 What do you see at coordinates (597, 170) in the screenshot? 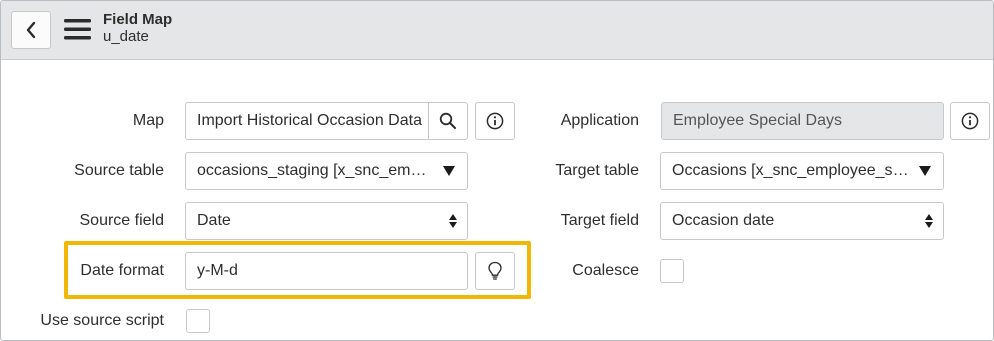
I see `target-table-label: Target table` at bounding box center [597, 170].